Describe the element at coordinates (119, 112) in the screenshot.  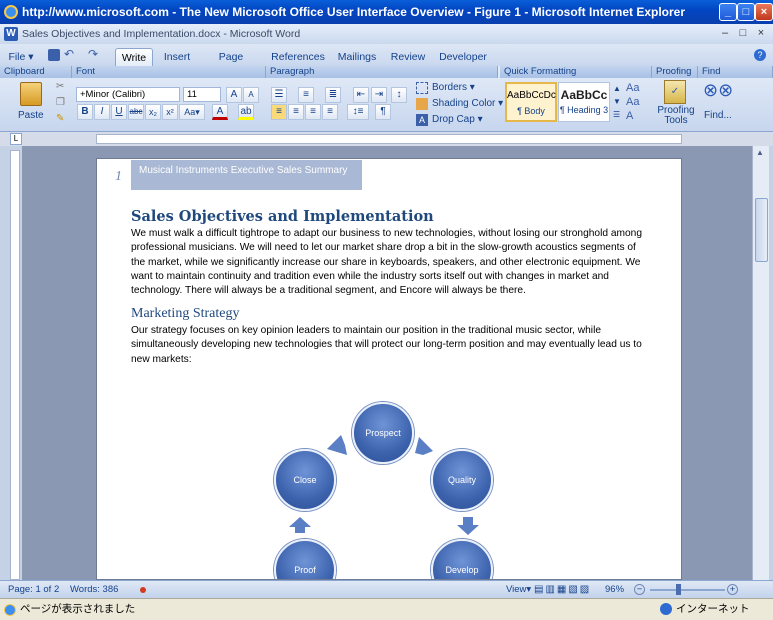
I see `underline-icon: U` at that location.